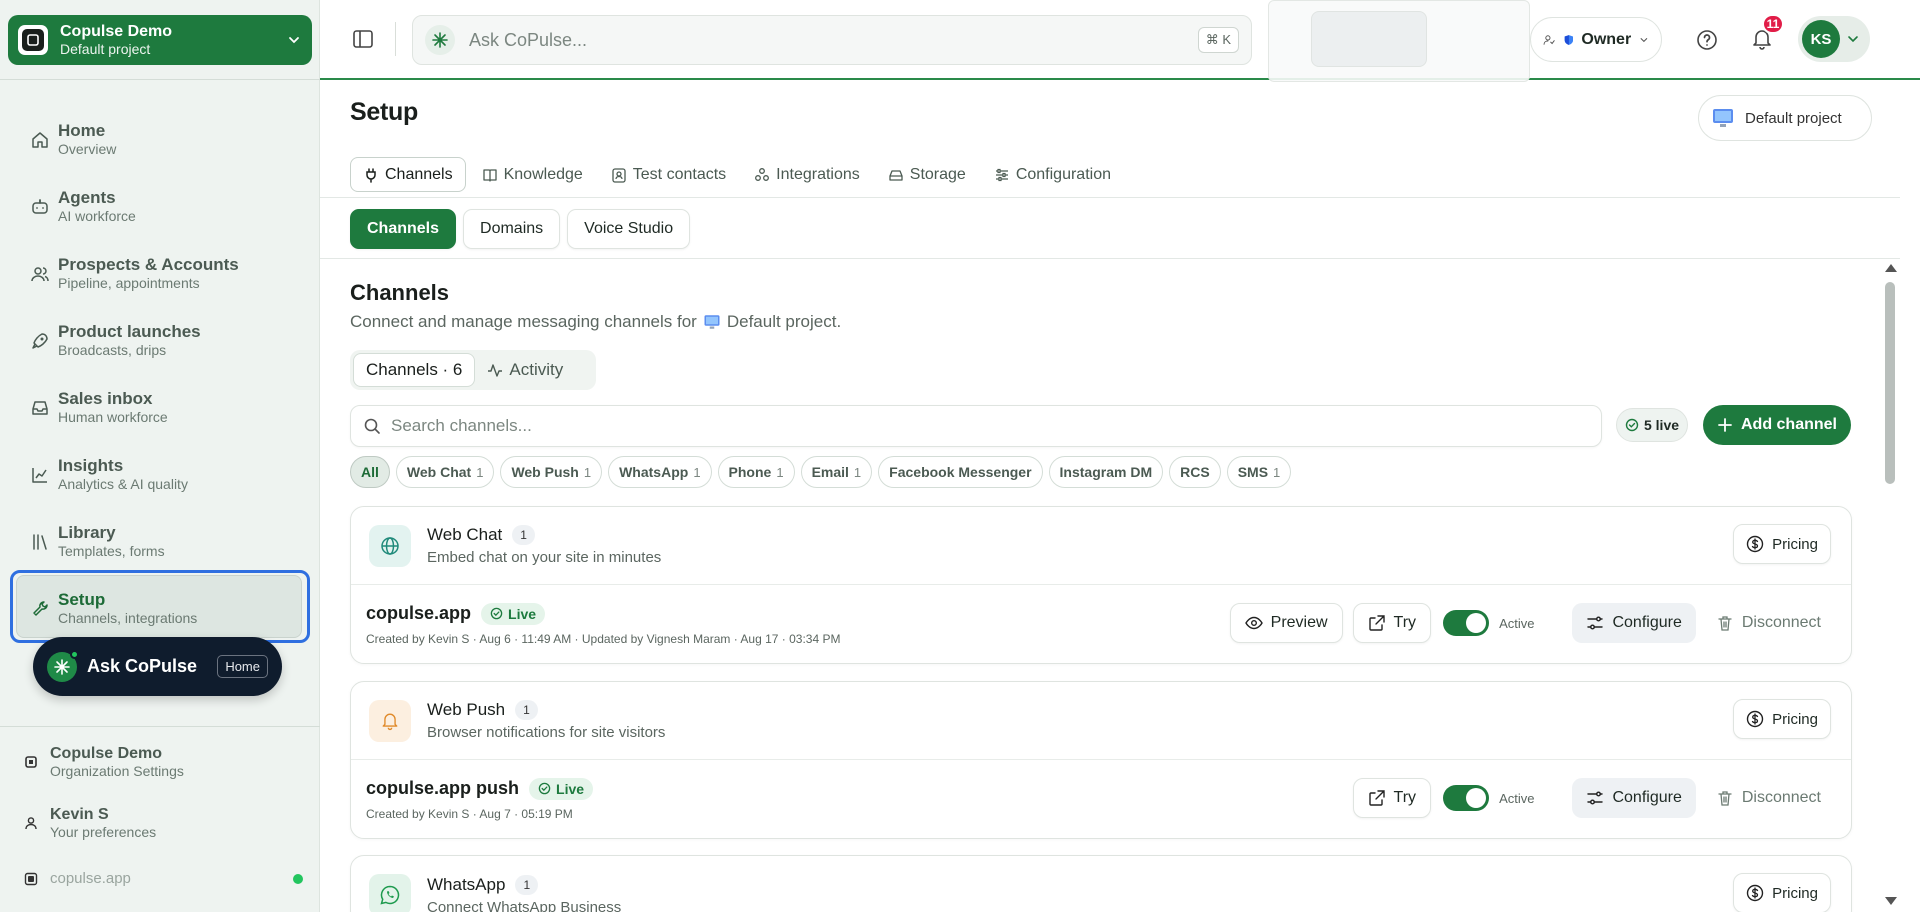 The height and width of the screenshot is (912, 1920). What do you see at coordinates (1218, 40) in the screenshot?
I see `search-shortcut: ⌘ K` at bounding box center [1218, 40].